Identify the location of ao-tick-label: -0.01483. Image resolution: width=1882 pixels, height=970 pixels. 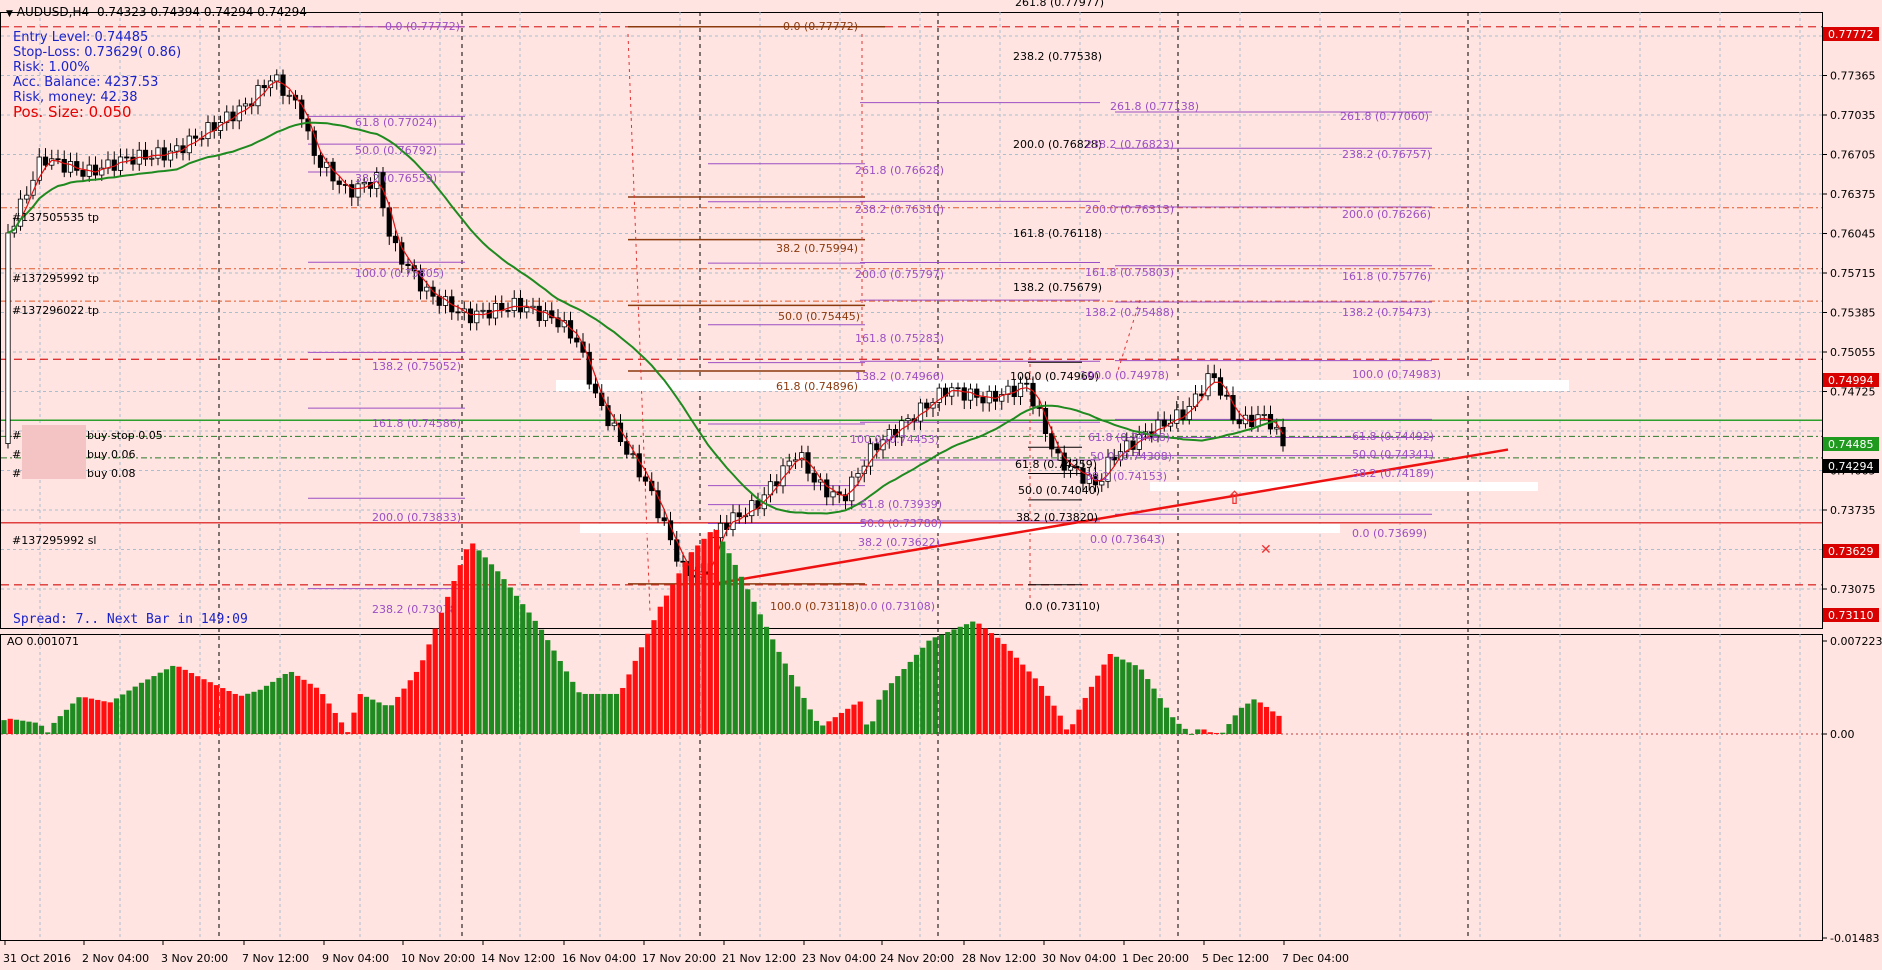
(1854, 938).